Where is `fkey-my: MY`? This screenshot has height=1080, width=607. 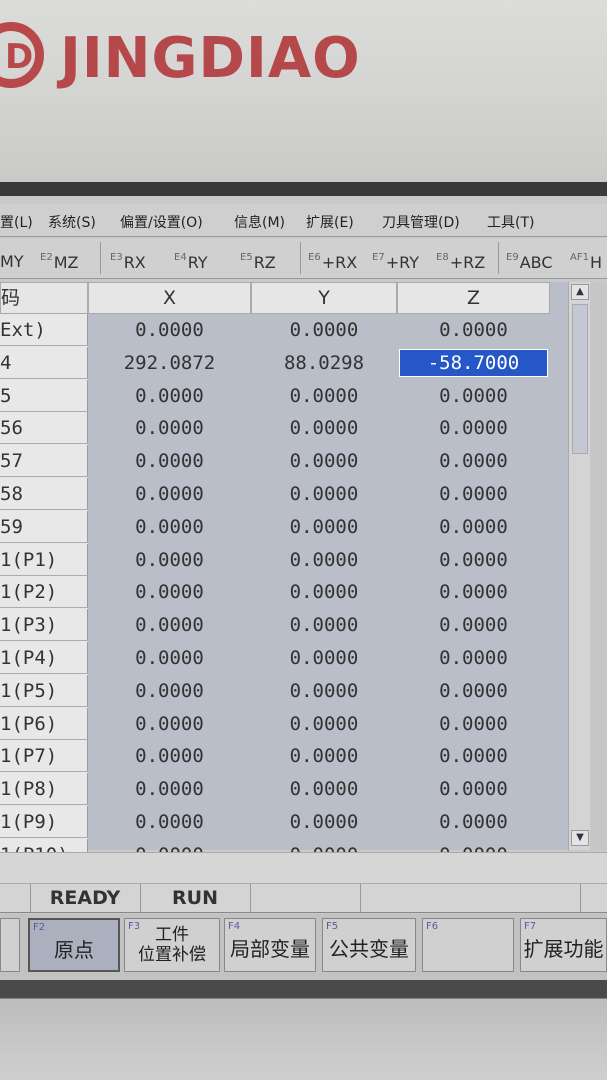
fkey-my: MY is located at coordinates (12, 261).